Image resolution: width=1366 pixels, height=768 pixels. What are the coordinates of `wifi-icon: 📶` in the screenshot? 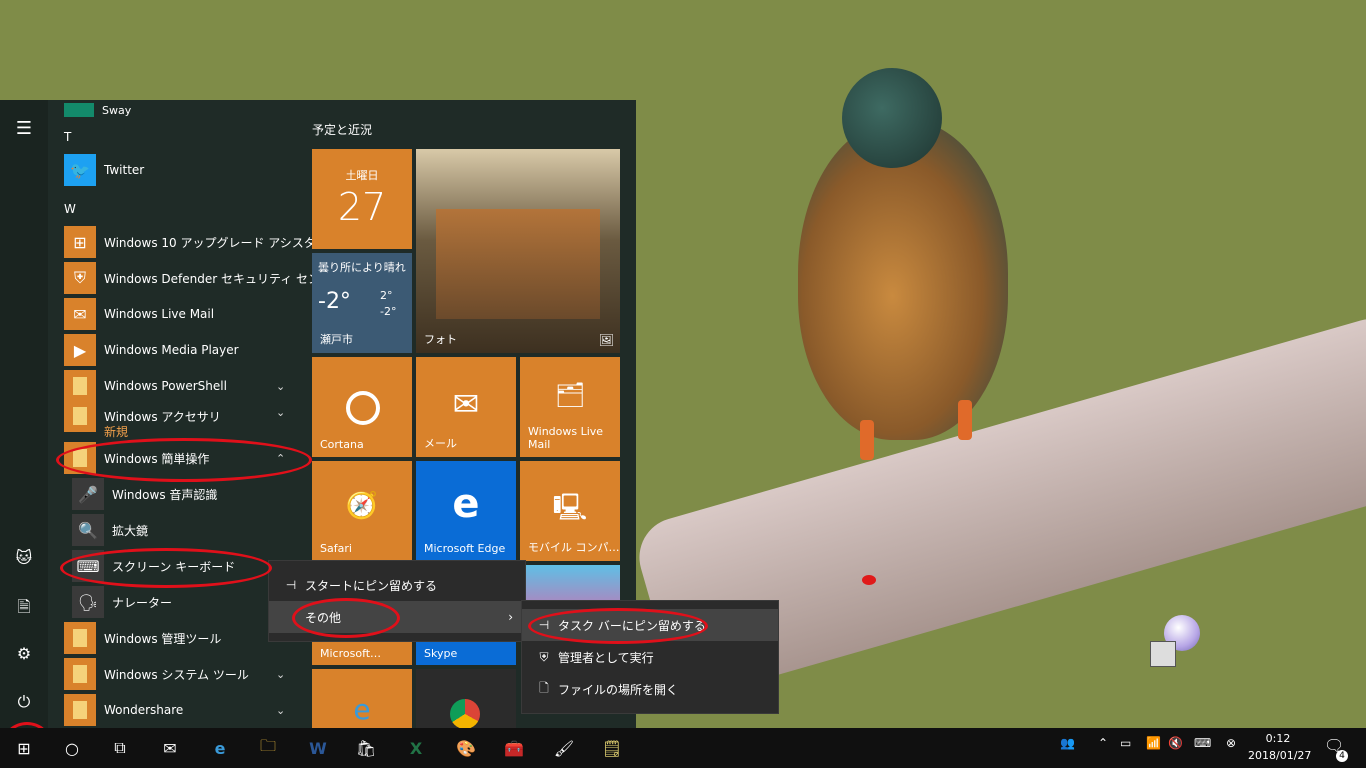 It's located at (1153, 743).